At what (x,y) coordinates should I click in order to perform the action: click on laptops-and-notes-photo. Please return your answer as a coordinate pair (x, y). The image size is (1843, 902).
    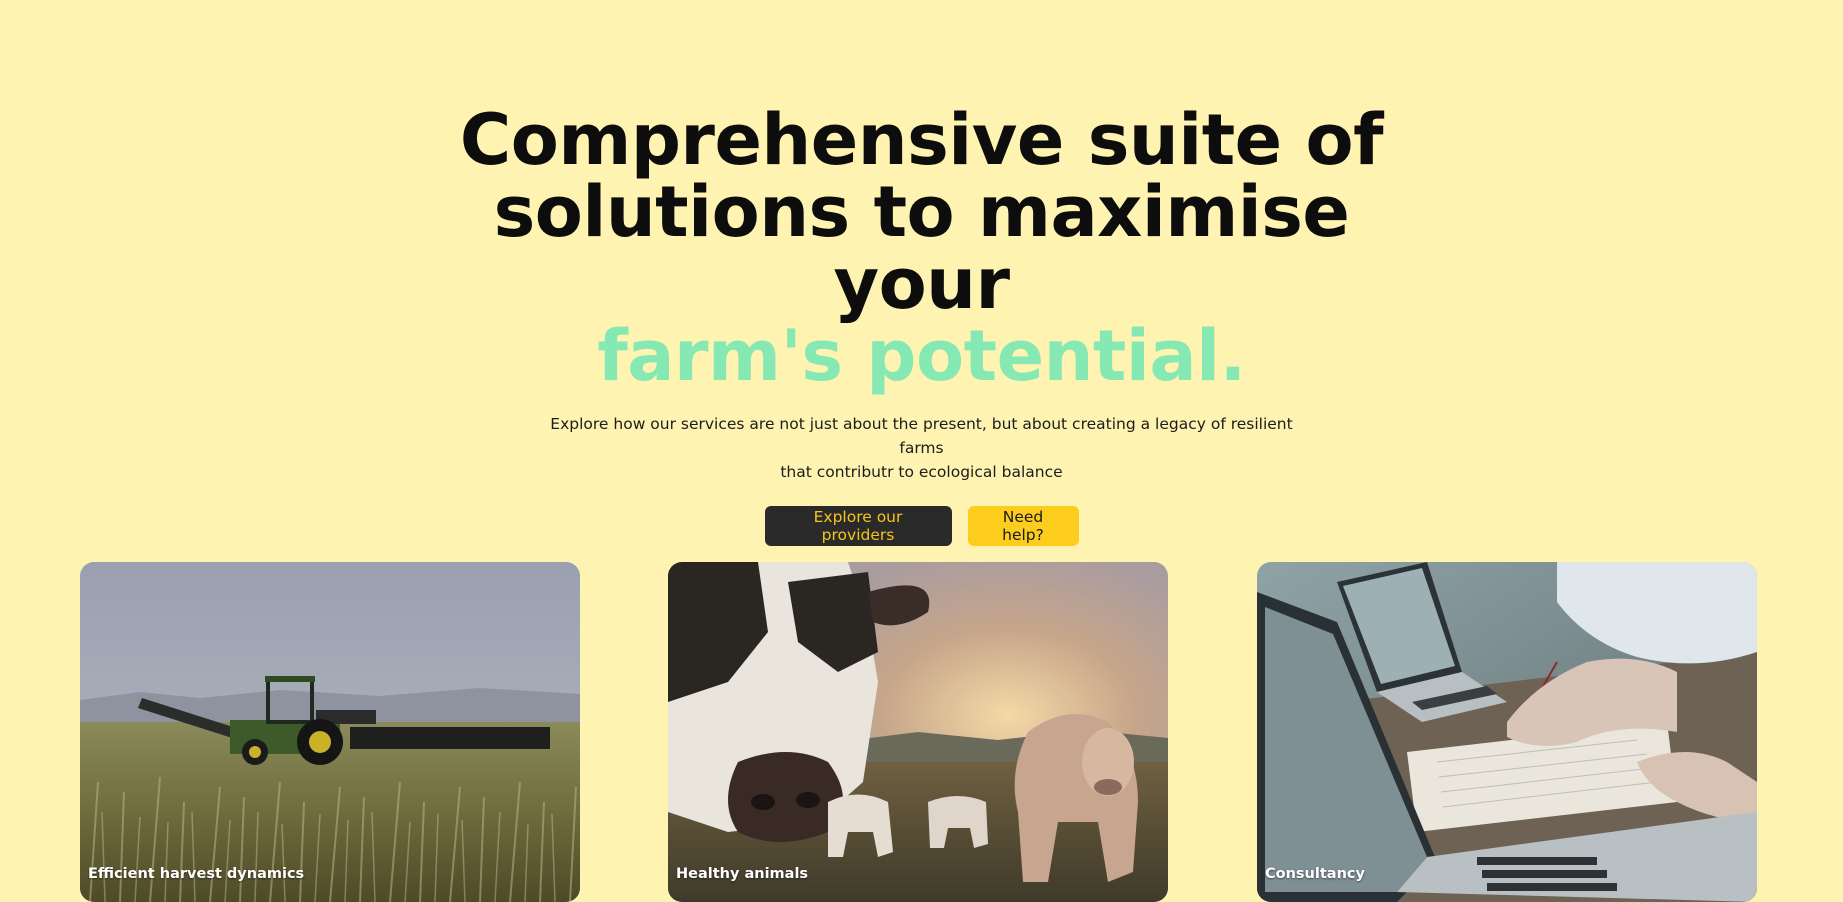
    Looking at the image, I should click on (1507, 732).